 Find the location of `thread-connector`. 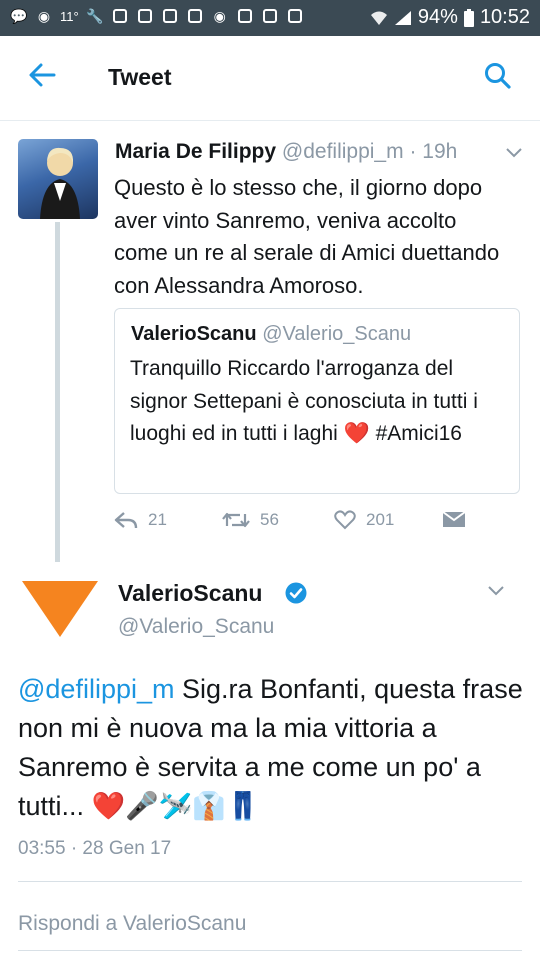

thread-connector is located at coordinates (57, 392).